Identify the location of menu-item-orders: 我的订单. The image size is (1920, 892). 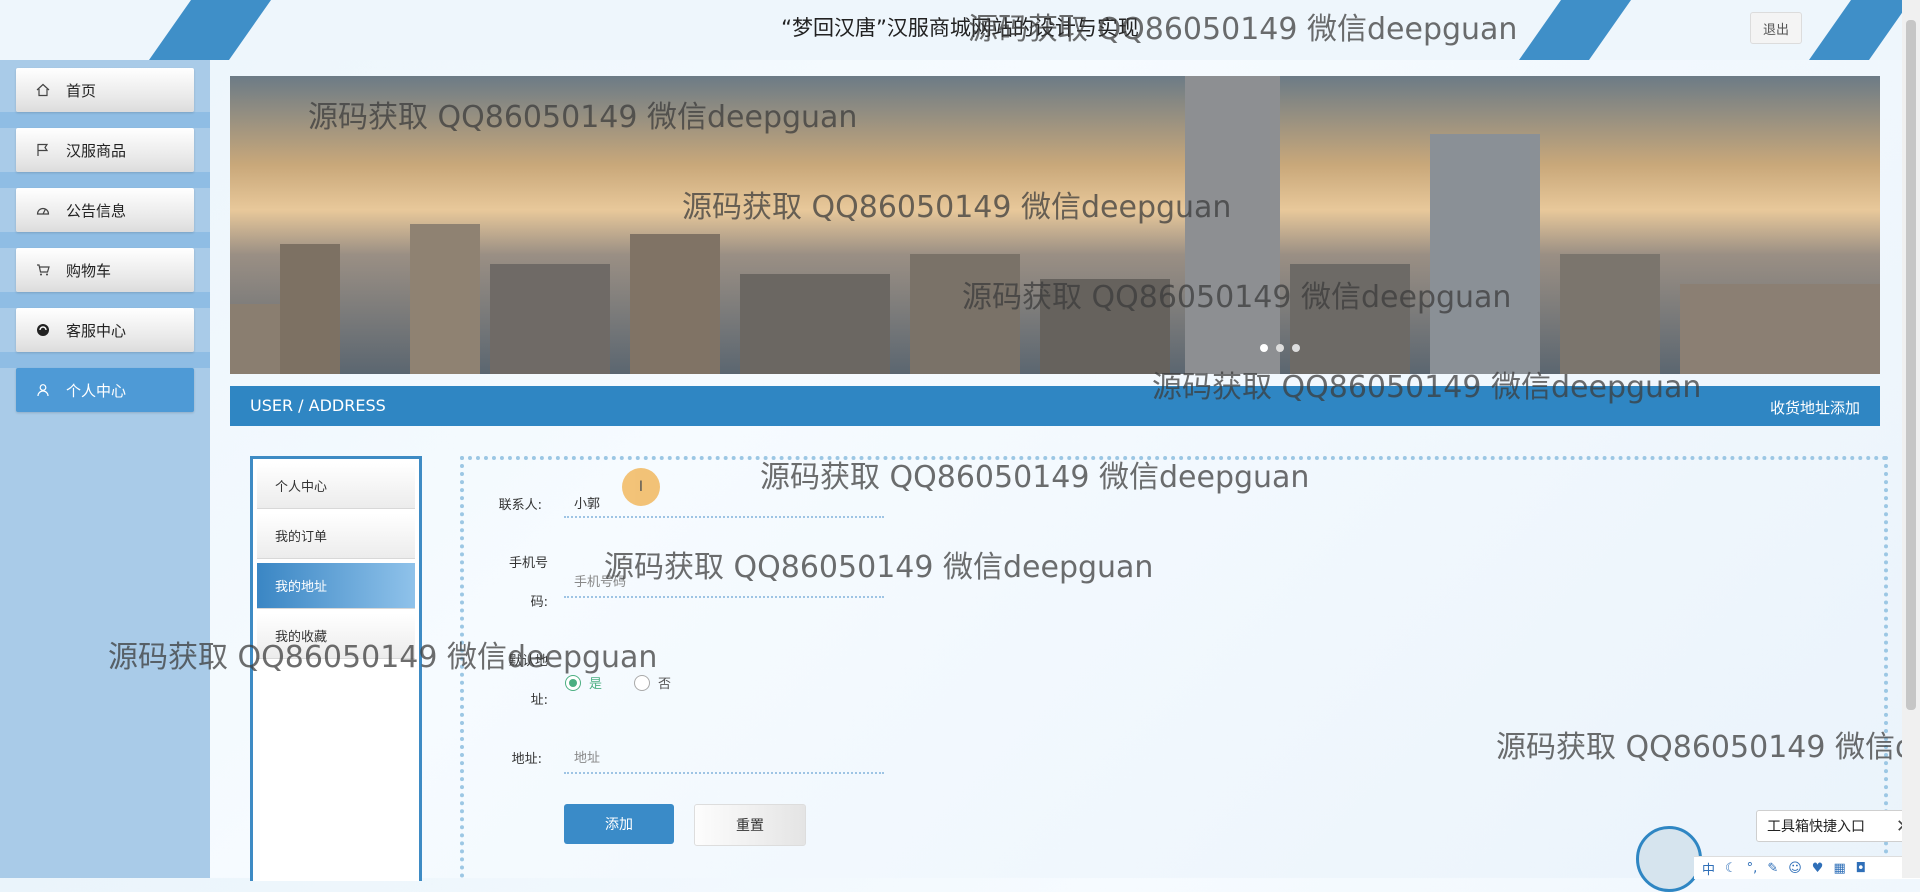
(336, 536).